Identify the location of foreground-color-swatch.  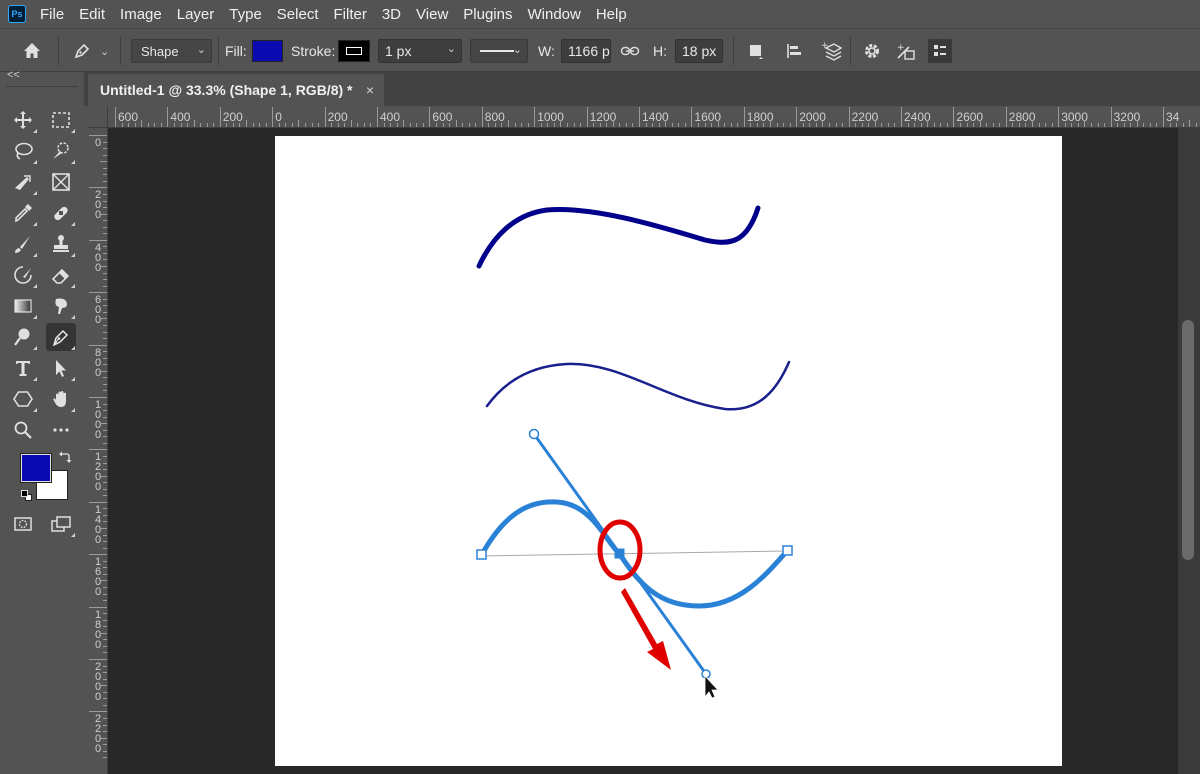
(36, 468).